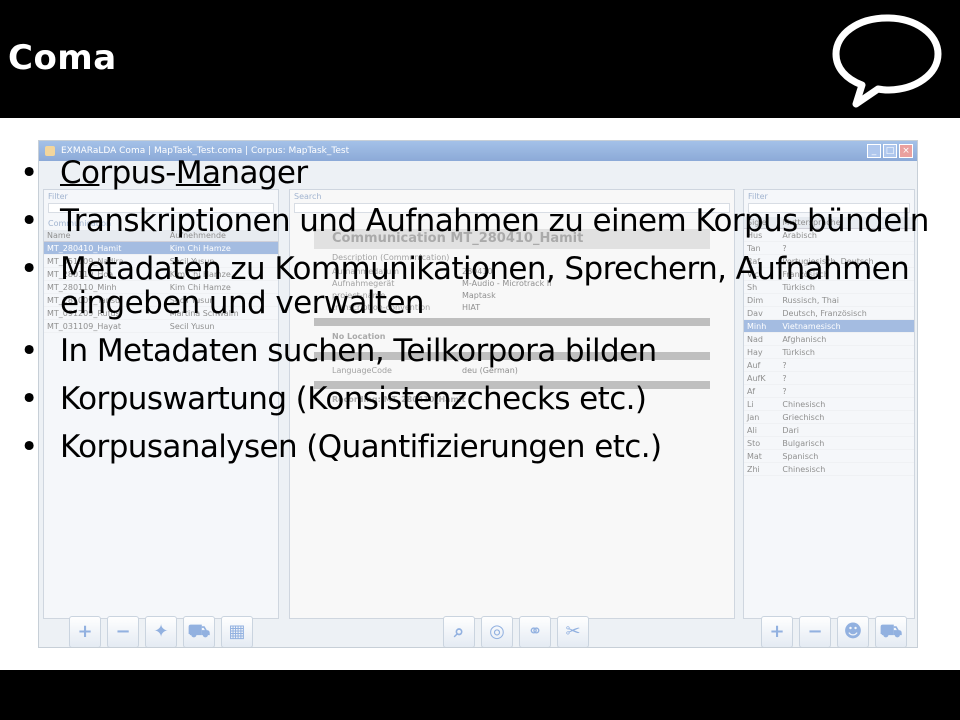  I want to click on bullet-item: Korpuswartung (Konsistenzchecks etc.), so click(487, 399).